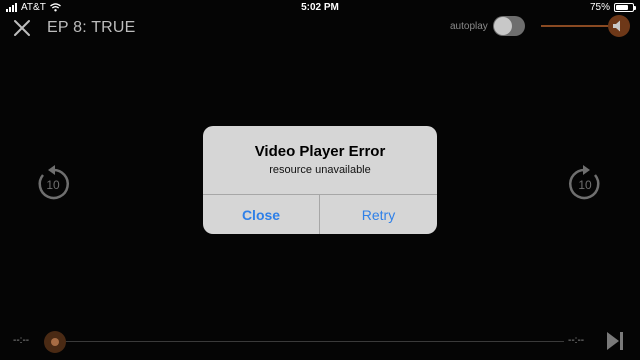 This screenshot has height=360, width=640. I want to click on status-time: 5:02 PM, so click(320, 7).